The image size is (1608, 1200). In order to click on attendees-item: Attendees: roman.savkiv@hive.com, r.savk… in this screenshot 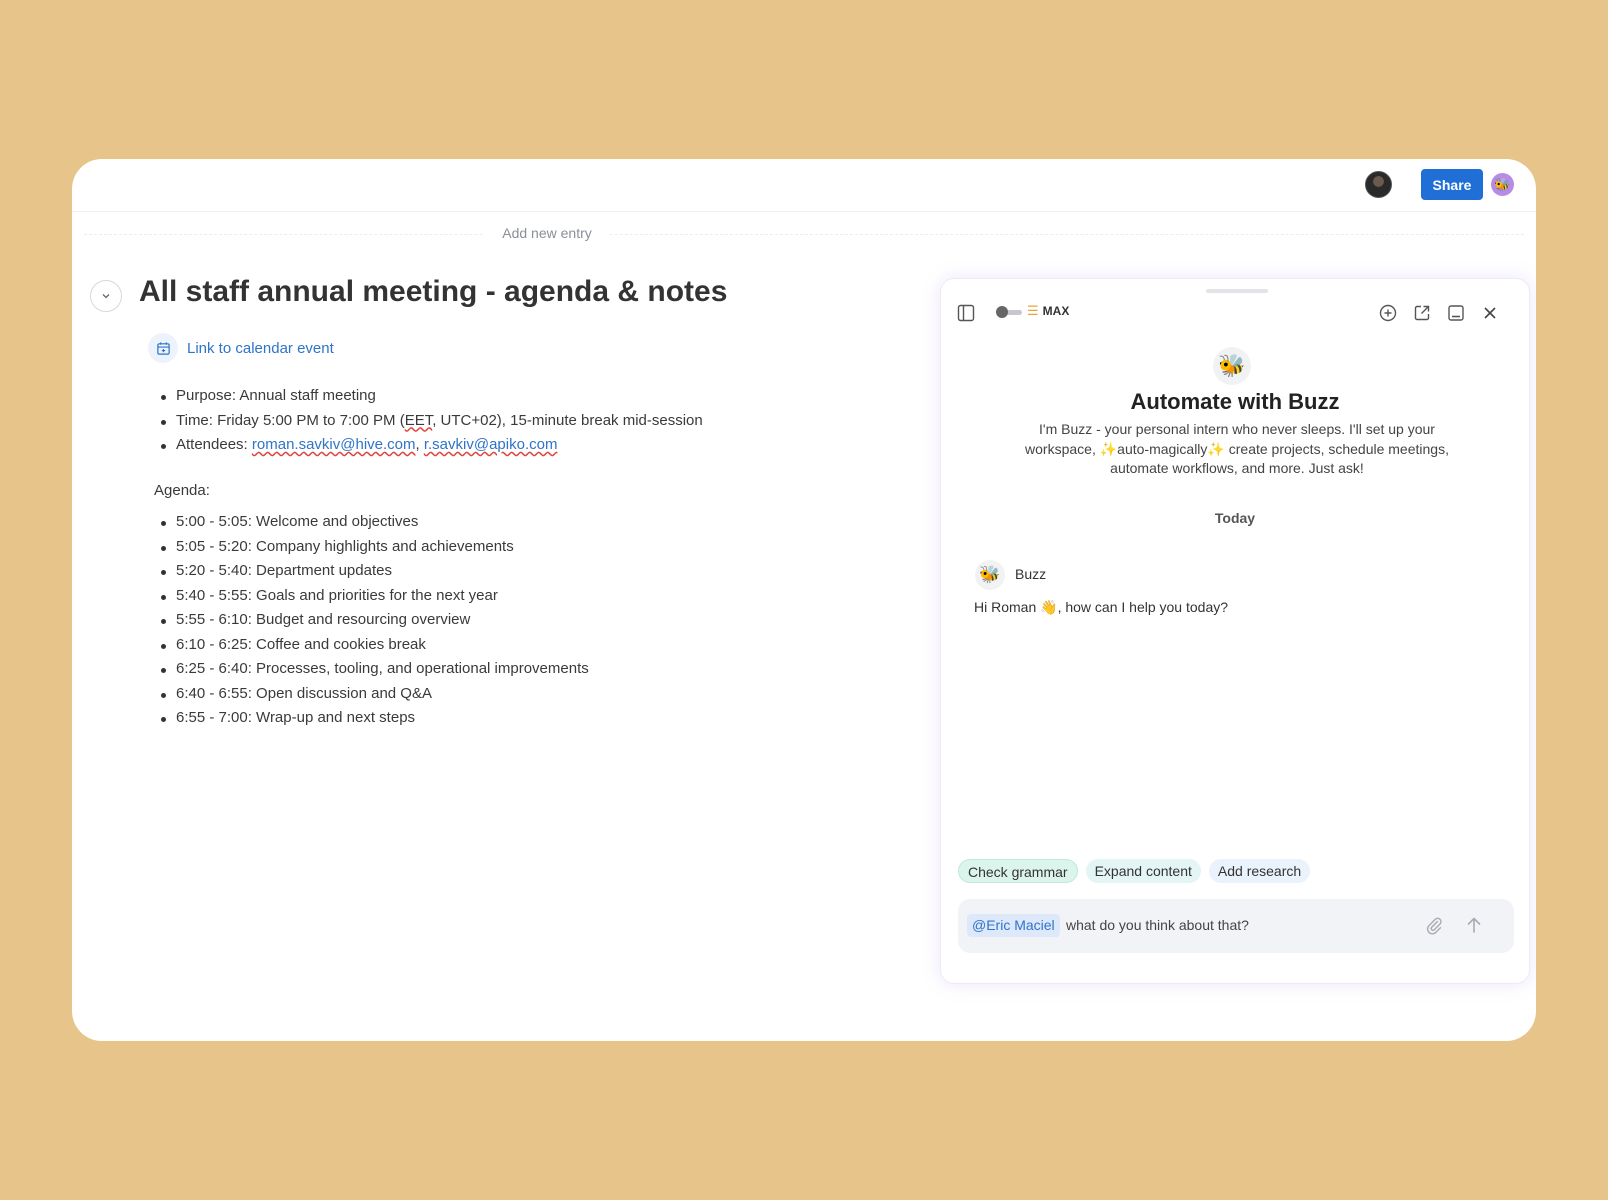, I will do `click(432, 445)`.